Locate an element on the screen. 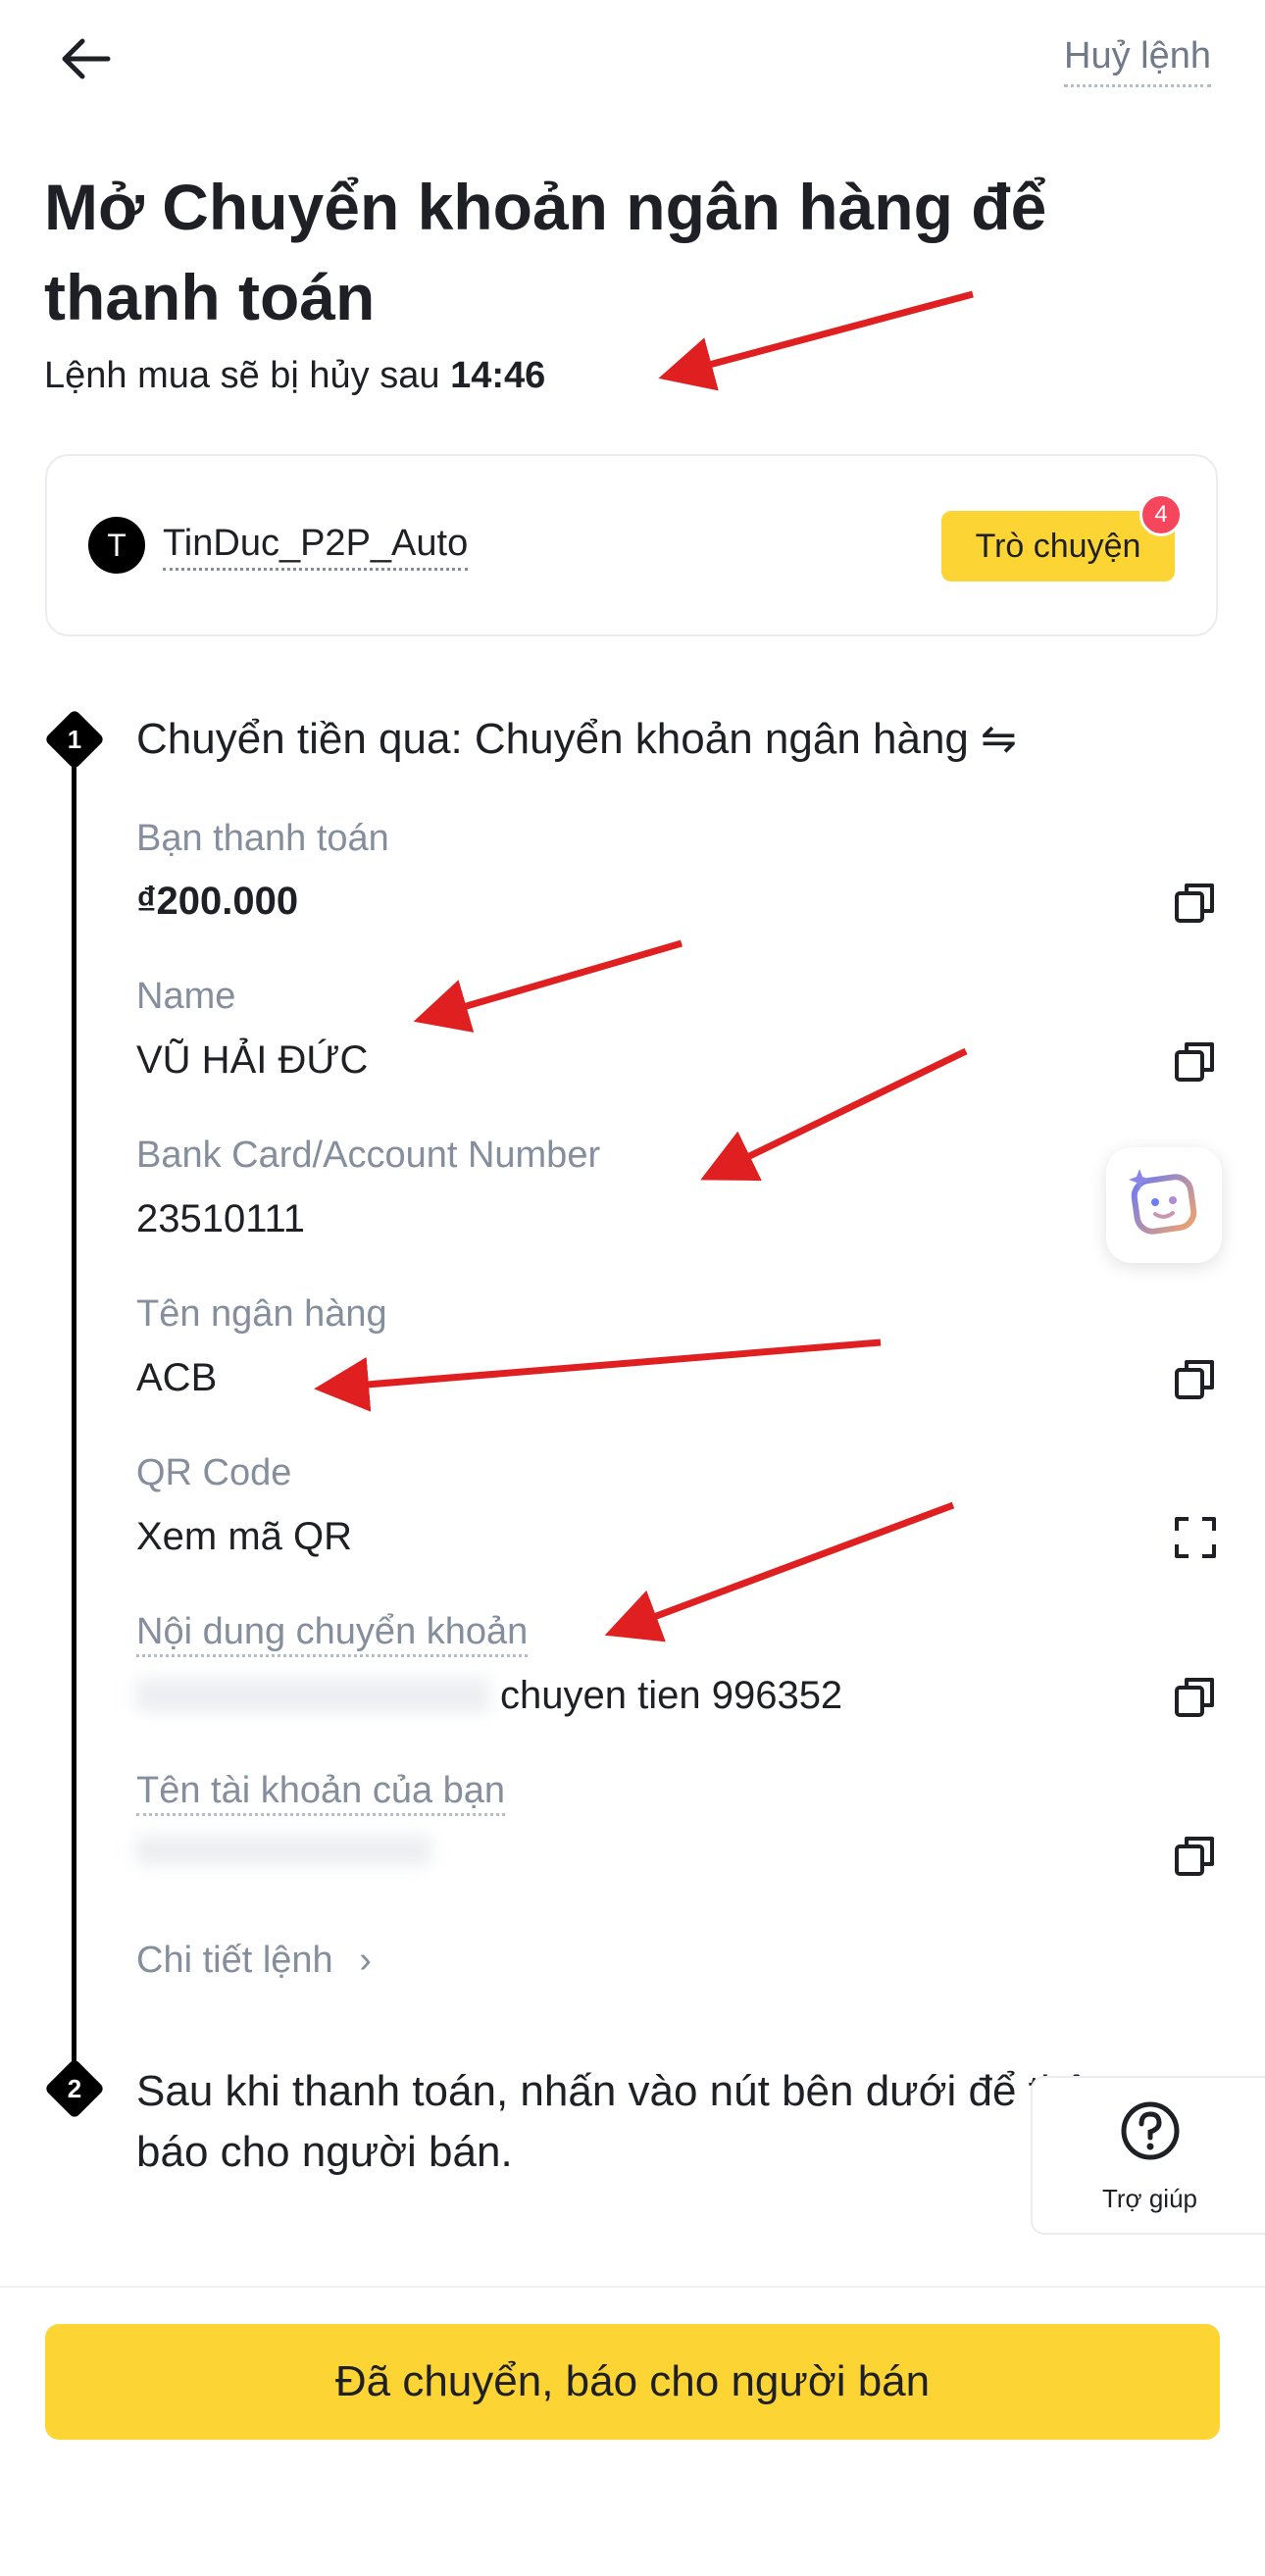 The image size is (1265, 2576). order-details-label: Chi tiết lệnh is located at coordinates (235, 1961).